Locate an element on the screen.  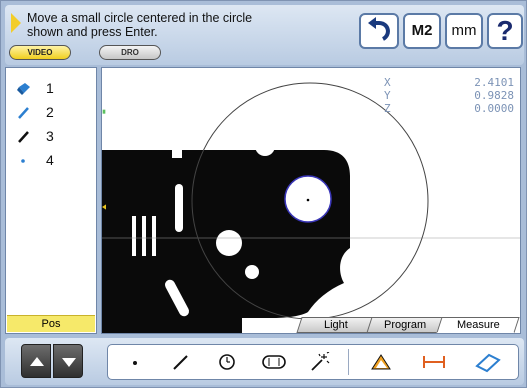
dro-button: DRO is located at coordinates (130, 52).